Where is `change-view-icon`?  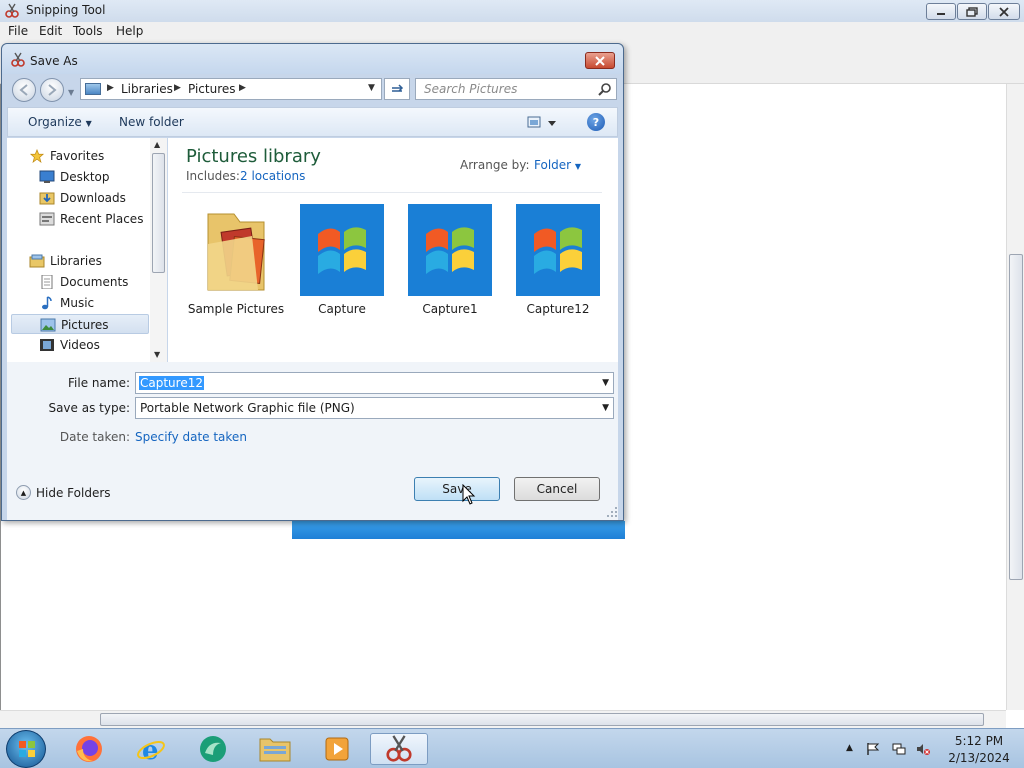 change-view-icon is located at coordinates (543, 123).